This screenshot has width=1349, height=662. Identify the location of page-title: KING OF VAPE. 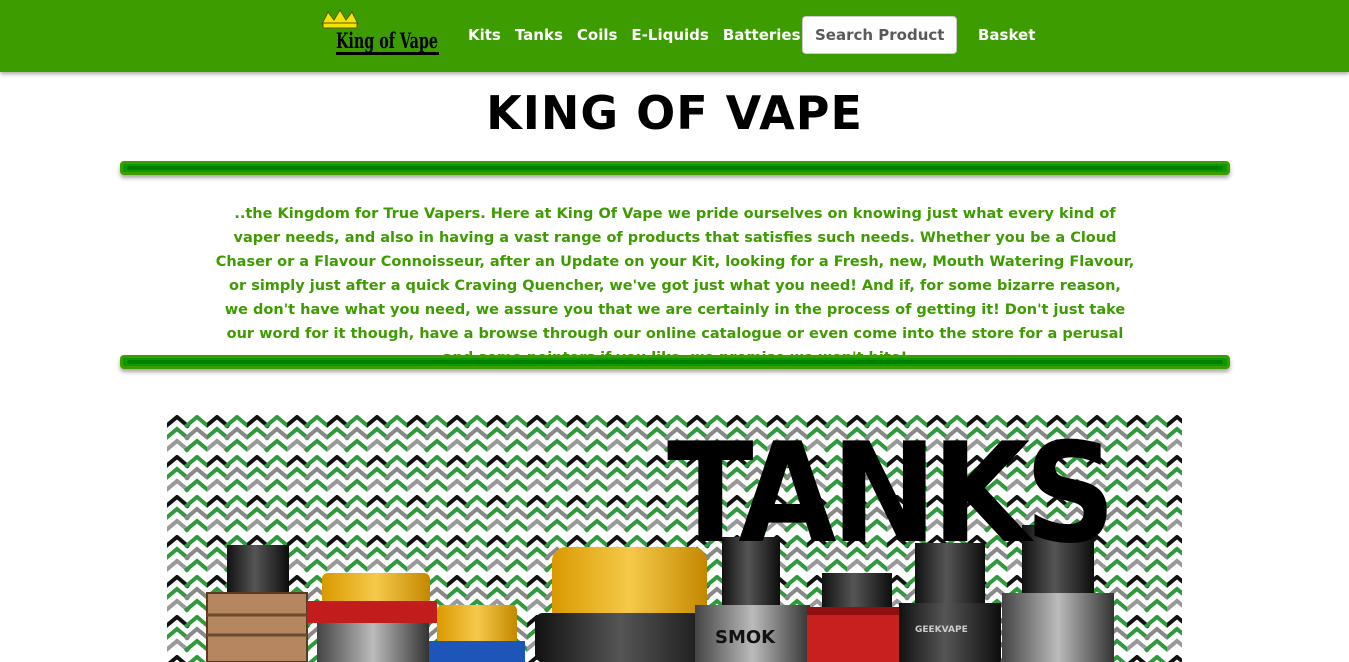
(674, 113).